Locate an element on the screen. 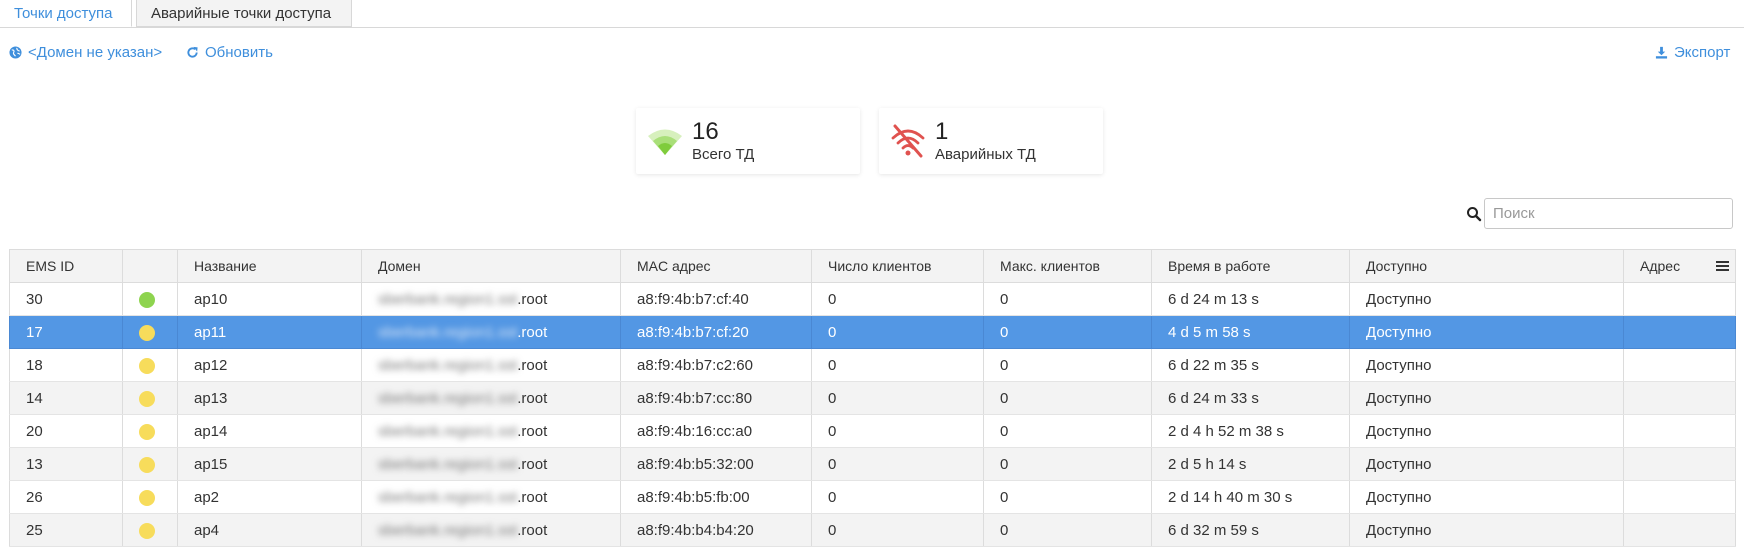  cell-uptime: 4 d 5 m 58 s is located at coordinates (1250, 332).